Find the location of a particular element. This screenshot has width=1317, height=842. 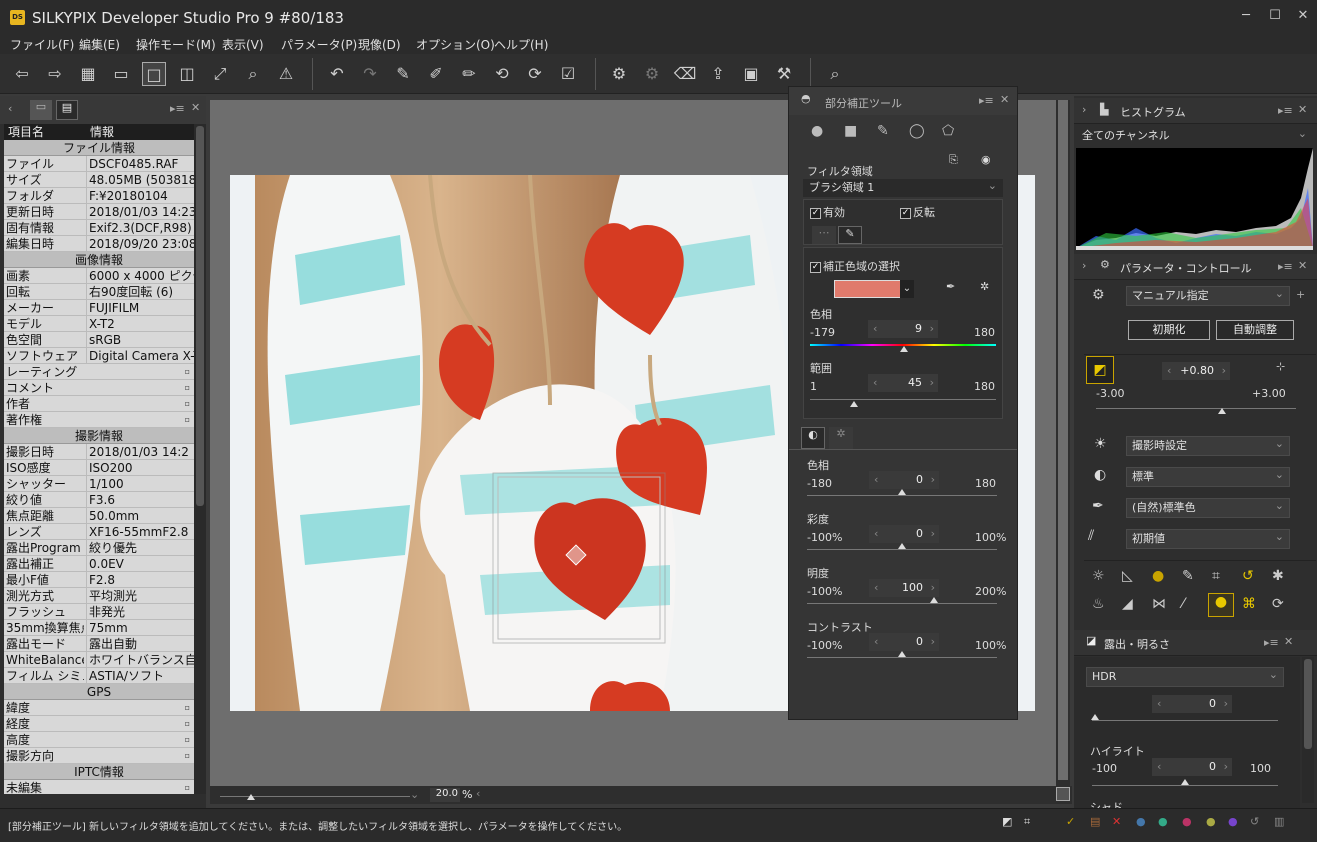

mask-tab-icon: ⋯ is located at coordinates (824, 235).